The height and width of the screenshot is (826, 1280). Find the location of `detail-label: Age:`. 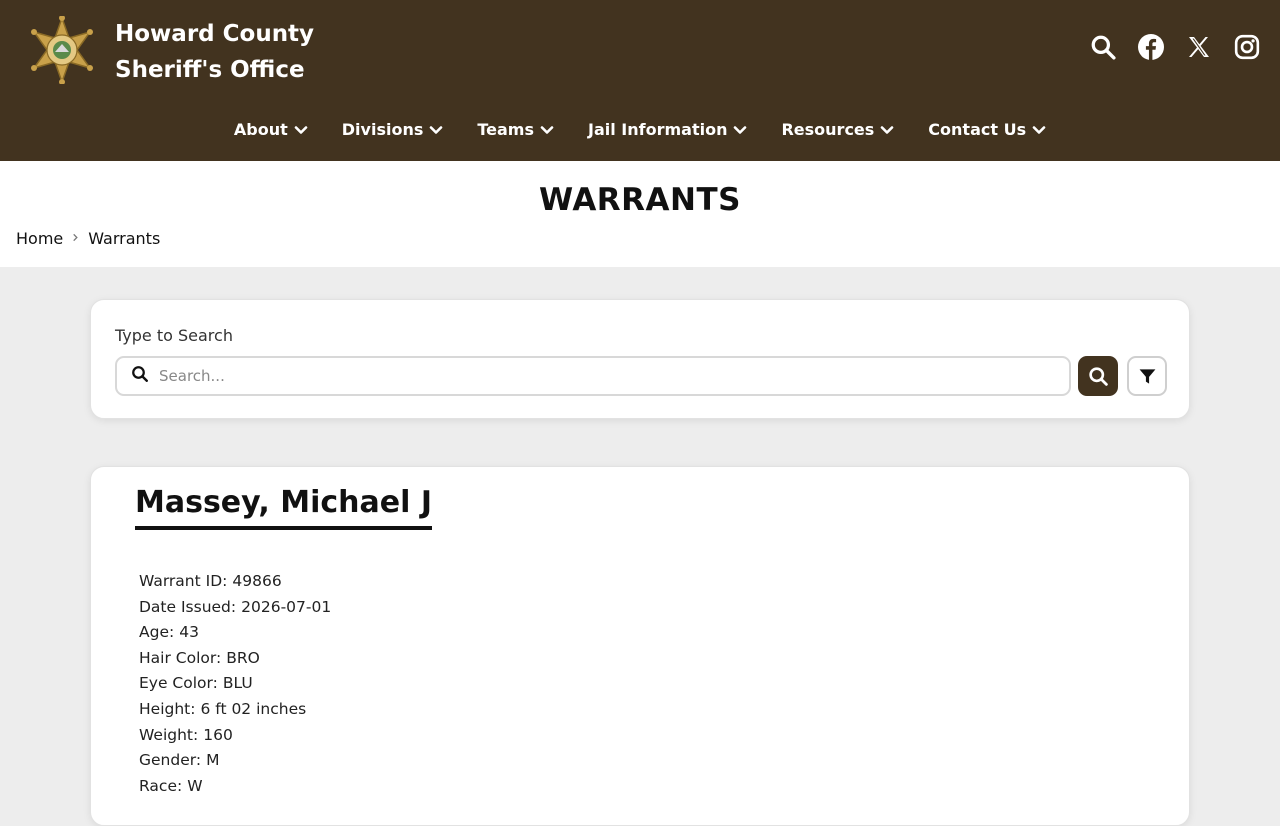

detail-label: Age: is located at coordinates (157, 632).